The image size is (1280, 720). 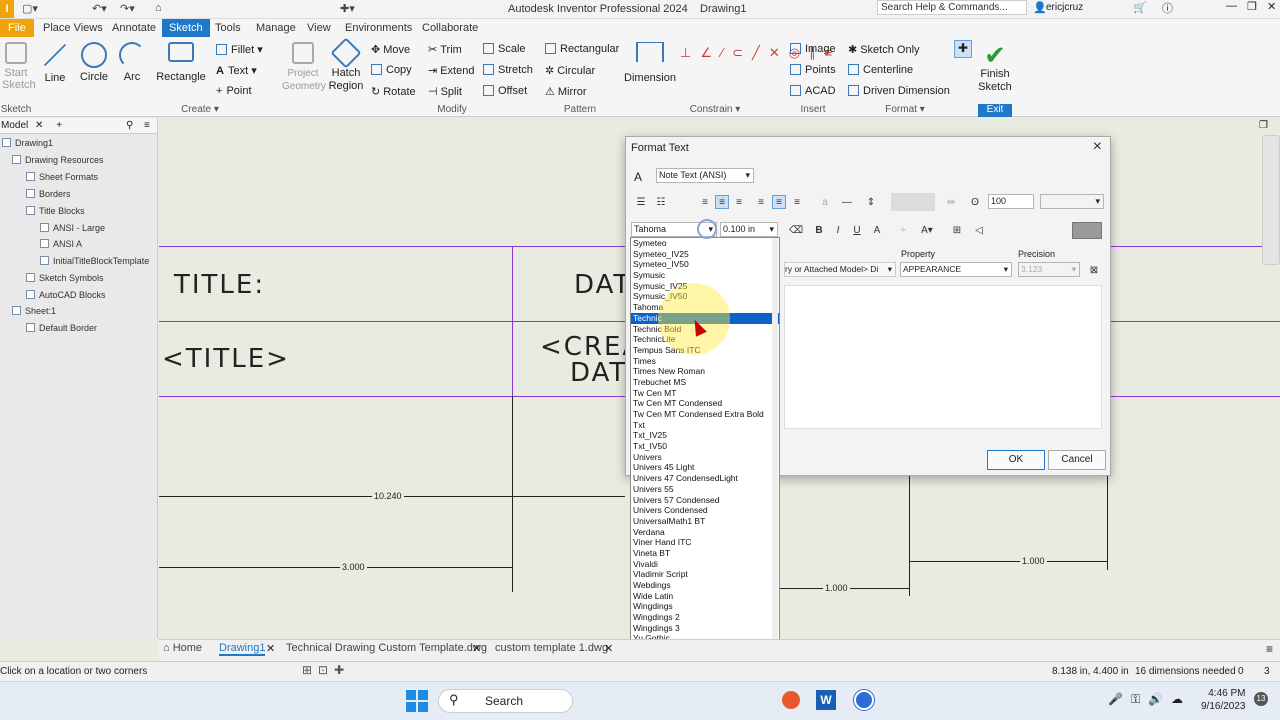 I want to click on font-list-item: Symusic, so click(x=705, y=275).